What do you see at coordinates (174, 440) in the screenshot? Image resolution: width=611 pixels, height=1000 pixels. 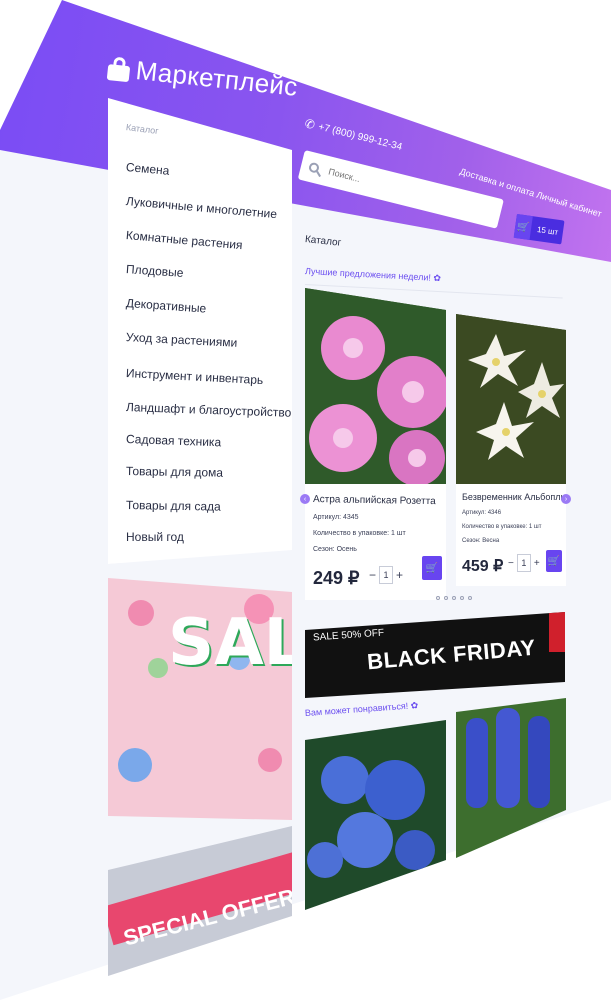 I see `sidebar-item-machinery: Садовая техника` at bounding box center [174, 440].